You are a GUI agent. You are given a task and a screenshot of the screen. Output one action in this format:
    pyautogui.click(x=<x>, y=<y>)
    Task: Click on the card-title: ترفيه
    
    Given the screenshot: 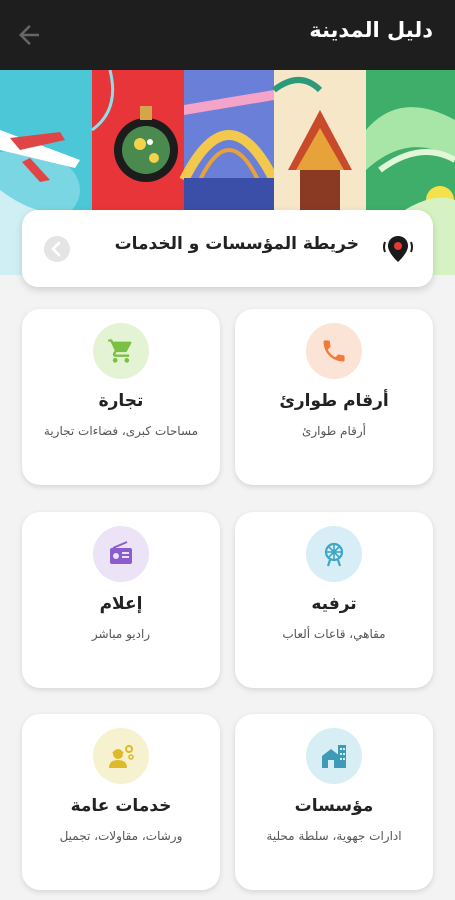 What is the action you would take?
    pyautogui.click(x=334, y=604)
    